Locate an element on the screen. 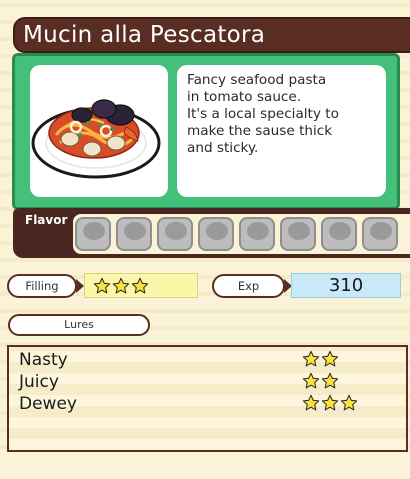 The width and height of the screenshot is (410, 479). lure-name: Nasty is located at coordinates (43, 360).